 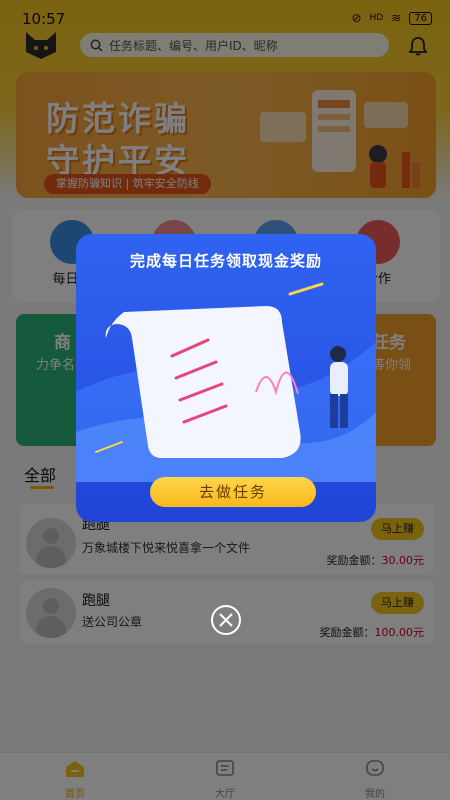 I want to click on go-do-task-button: 去做任务, so click(x=233, y=492).